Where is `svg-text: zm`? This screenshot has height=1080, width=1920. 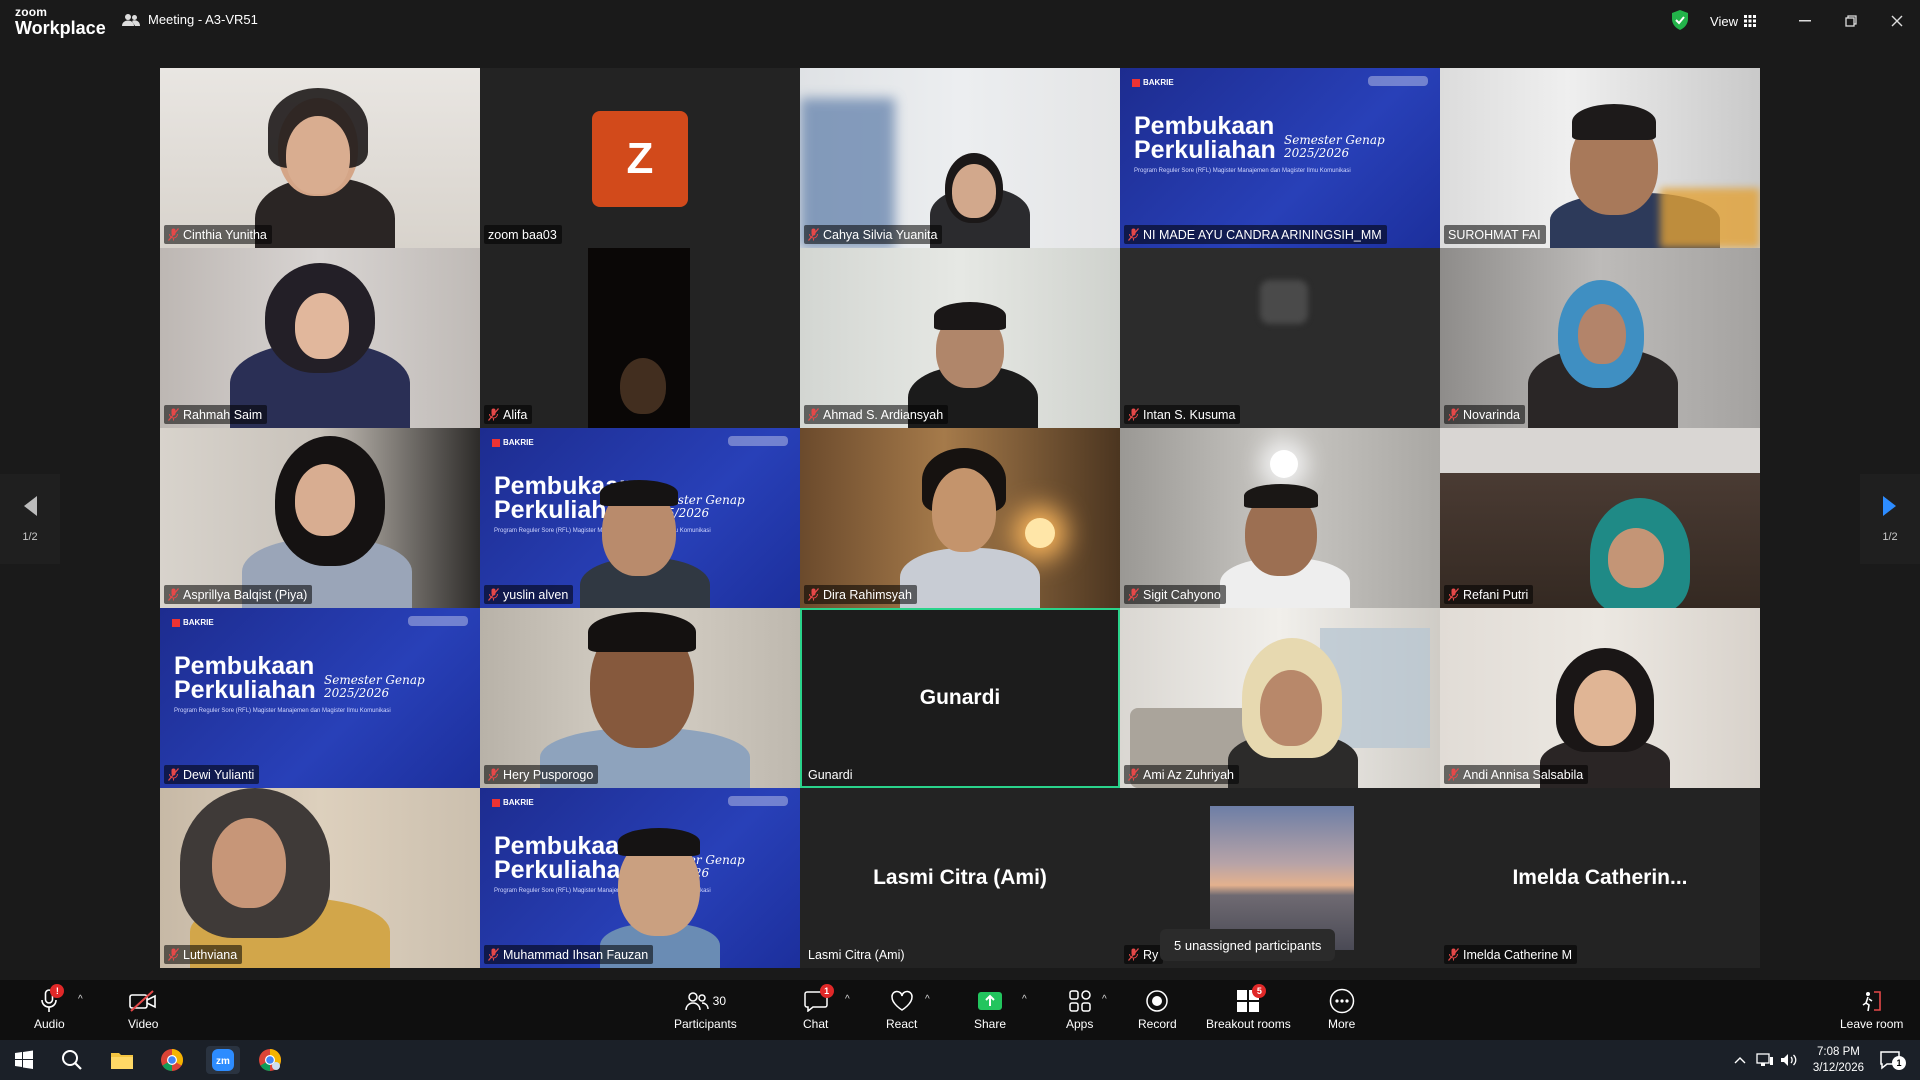
svg-text: zm is located at coordinates (223, 1061).